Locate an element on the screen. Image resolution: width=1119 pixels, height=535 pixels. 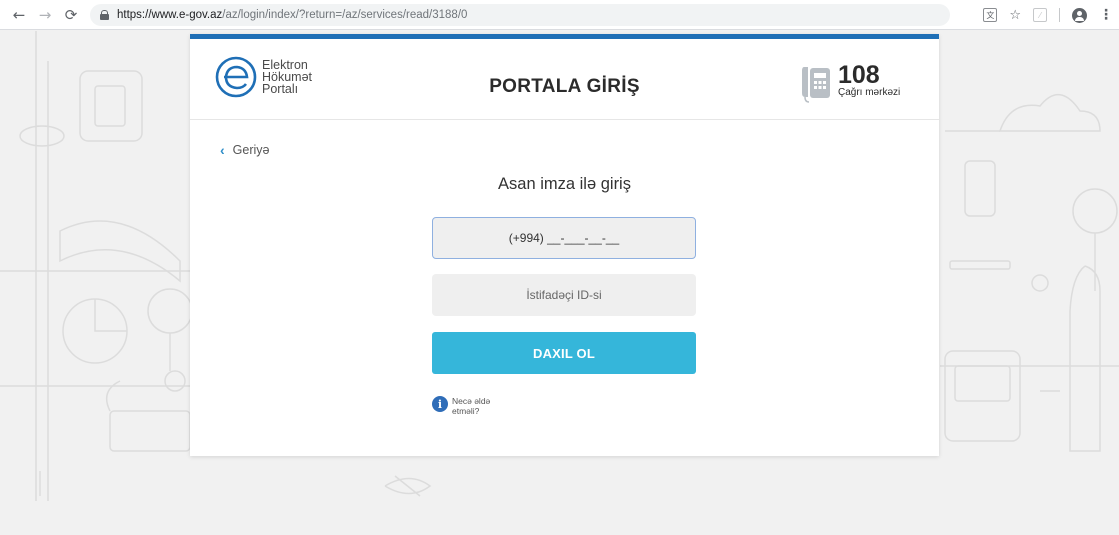
phone-handset-icon is located at coordinates (816, 85).